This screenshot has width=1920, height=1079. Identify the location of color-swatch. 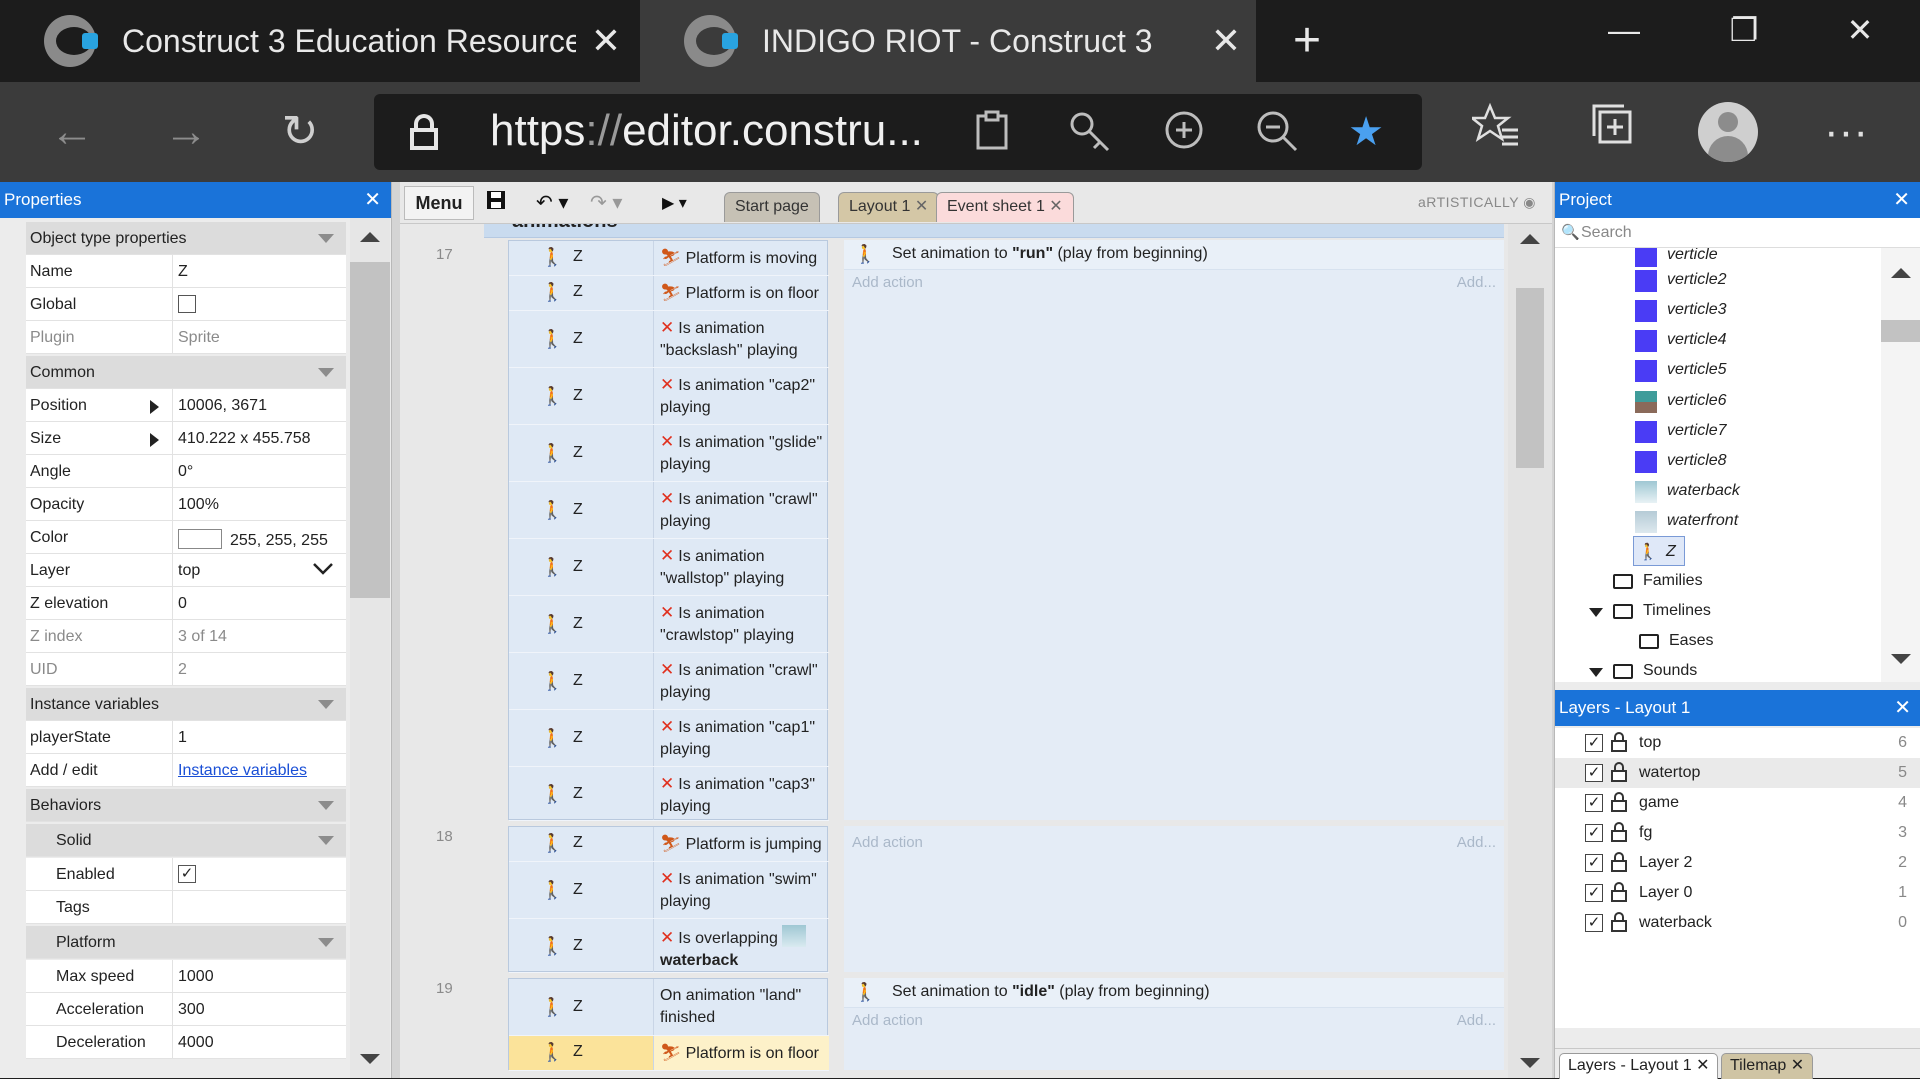
(200, 539).